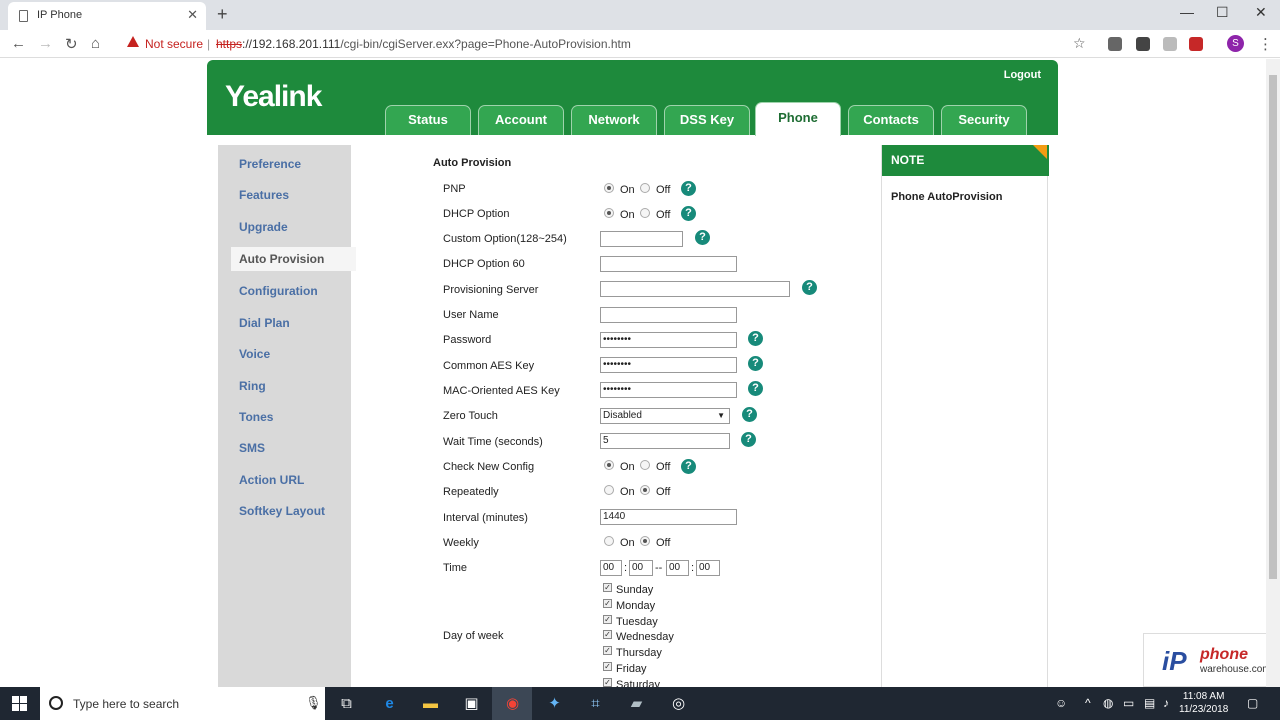 The width and height of the screenshot is (1280, 720). I want to click on custom-option-input, so click(641, 239).